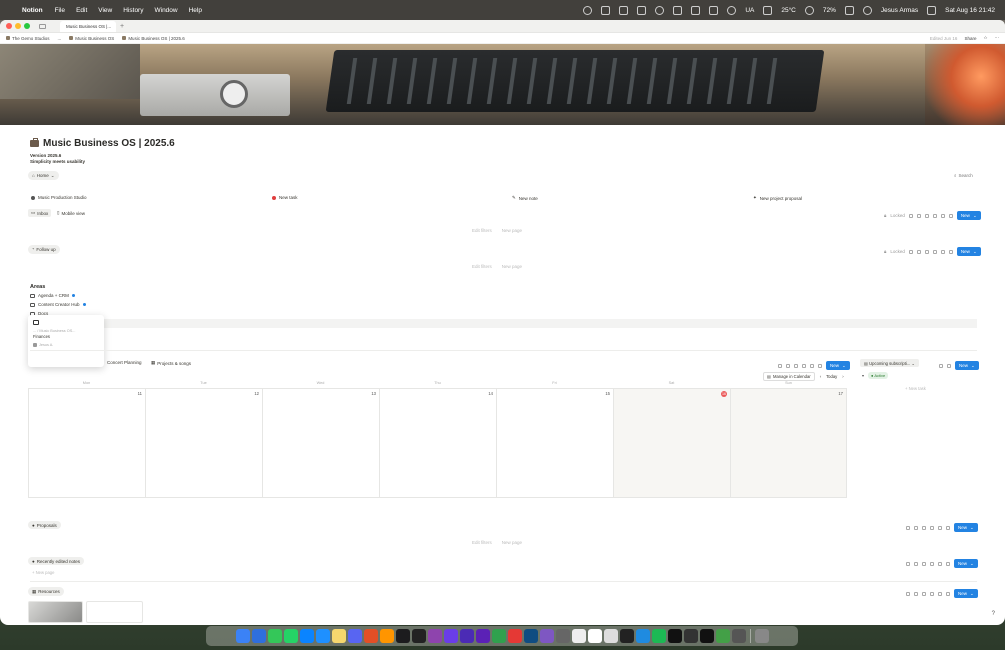 The height and width of the screenshot is (650, 1005). Describe the element at coordinates (437, 443) in the screenshot. I see `calendar-day-cell: 14` at that location.